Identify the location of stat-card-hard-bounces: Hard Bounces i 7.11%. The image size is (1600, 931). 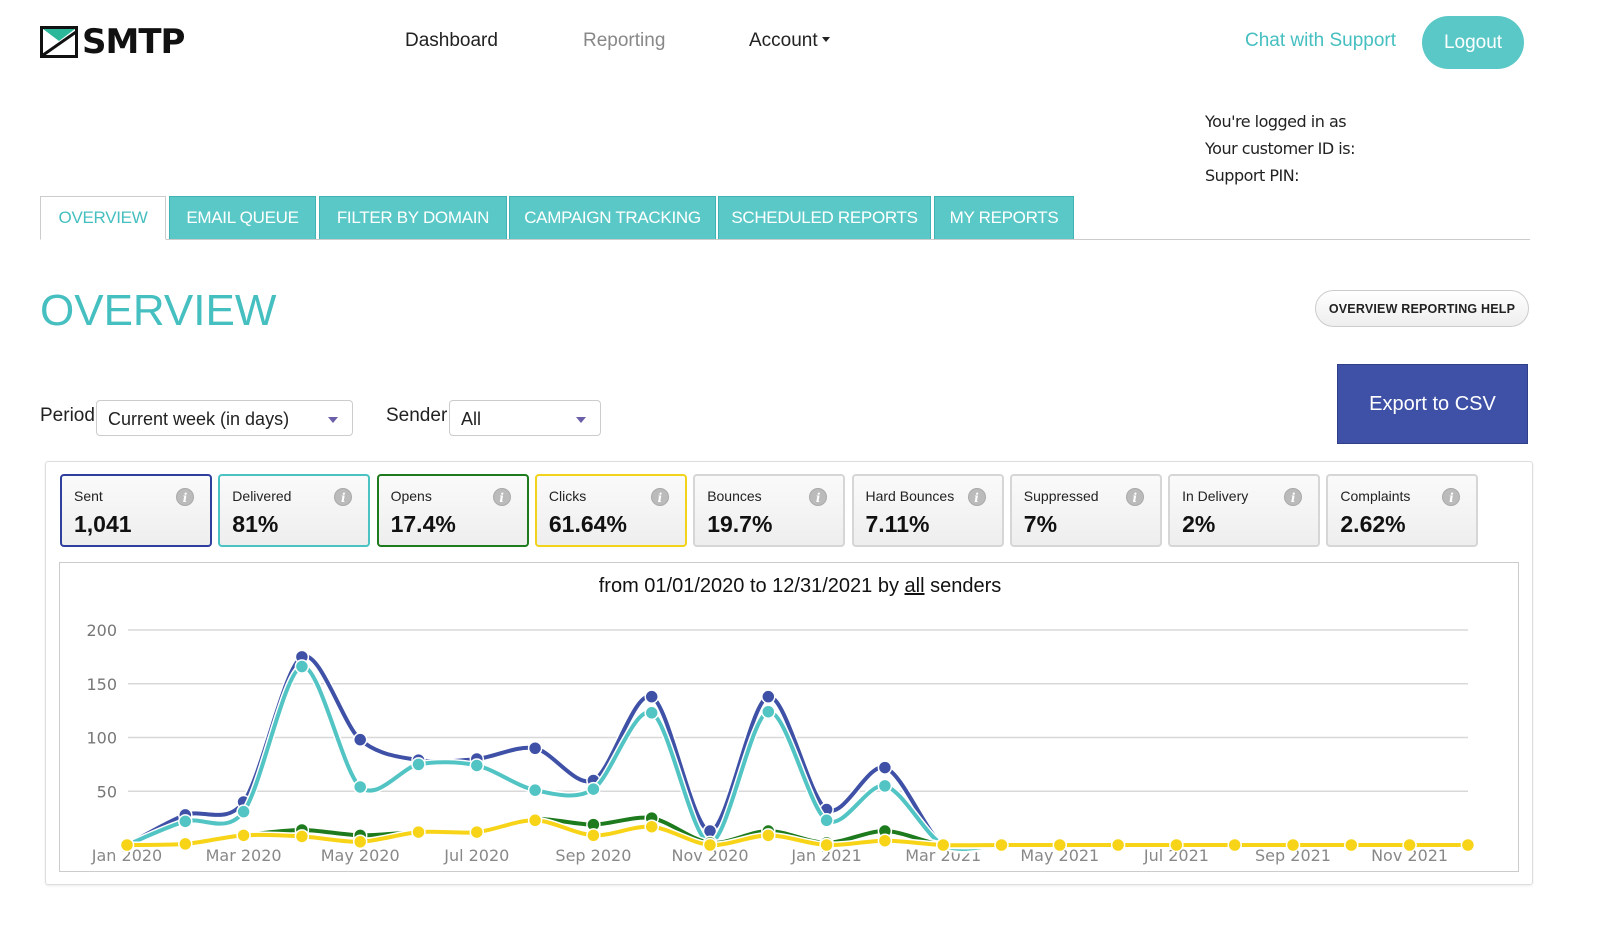
(927, 510).